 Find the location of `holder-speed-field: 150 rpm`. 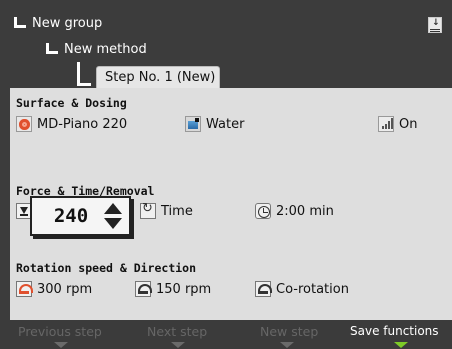

holder-speed-field: 150 rpm is located at coordinates (173, 289).